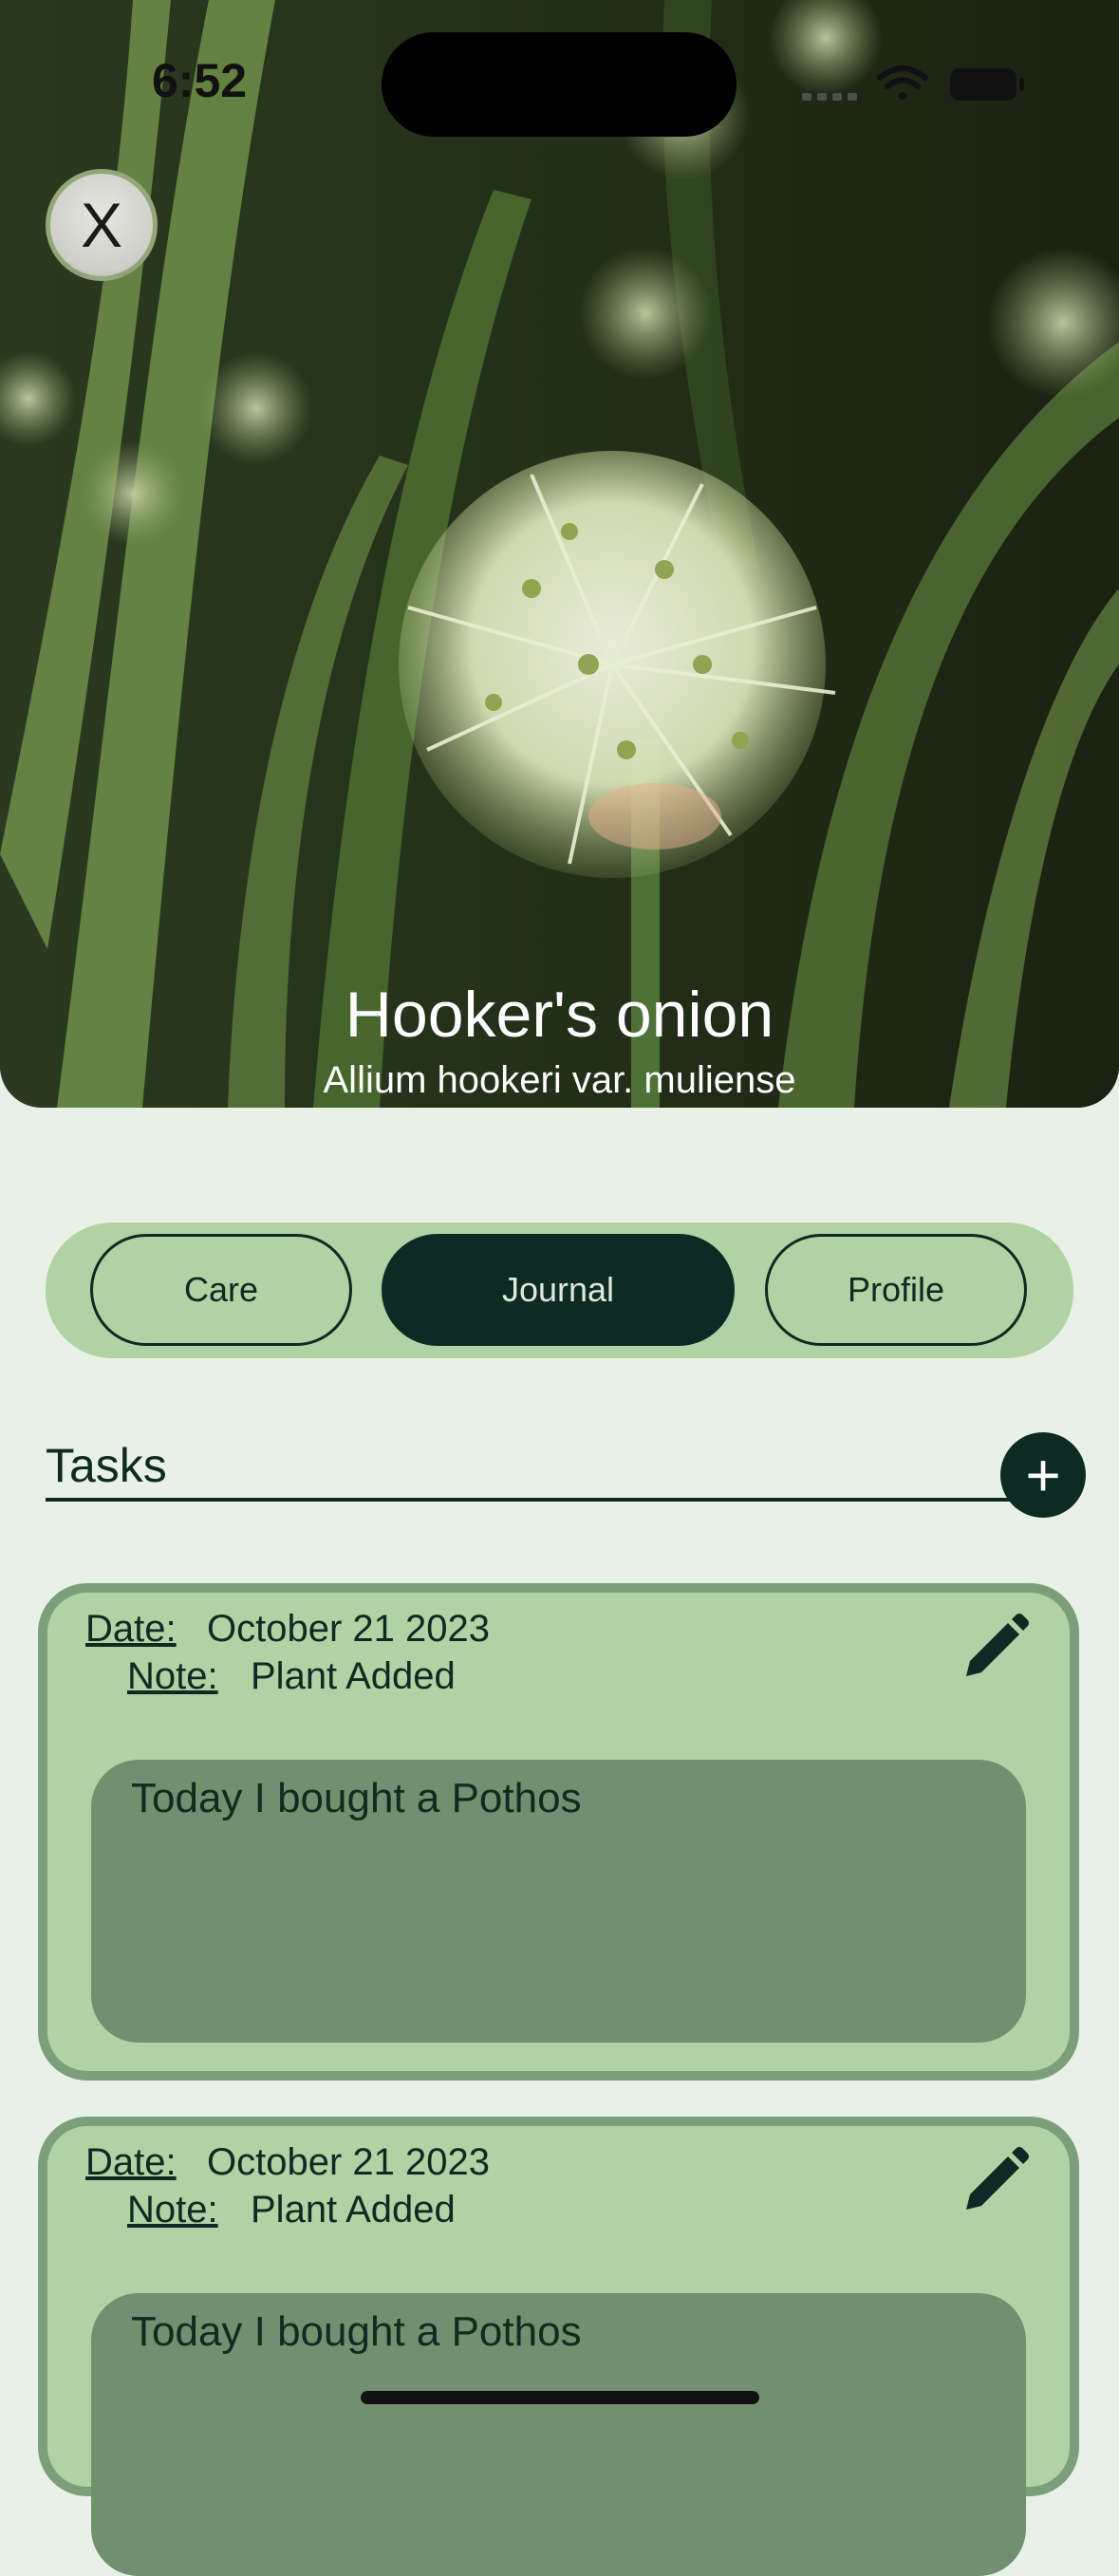 The image size is (1119, 2576). I want to click on plus-icon: +, so click(1043, 1475).